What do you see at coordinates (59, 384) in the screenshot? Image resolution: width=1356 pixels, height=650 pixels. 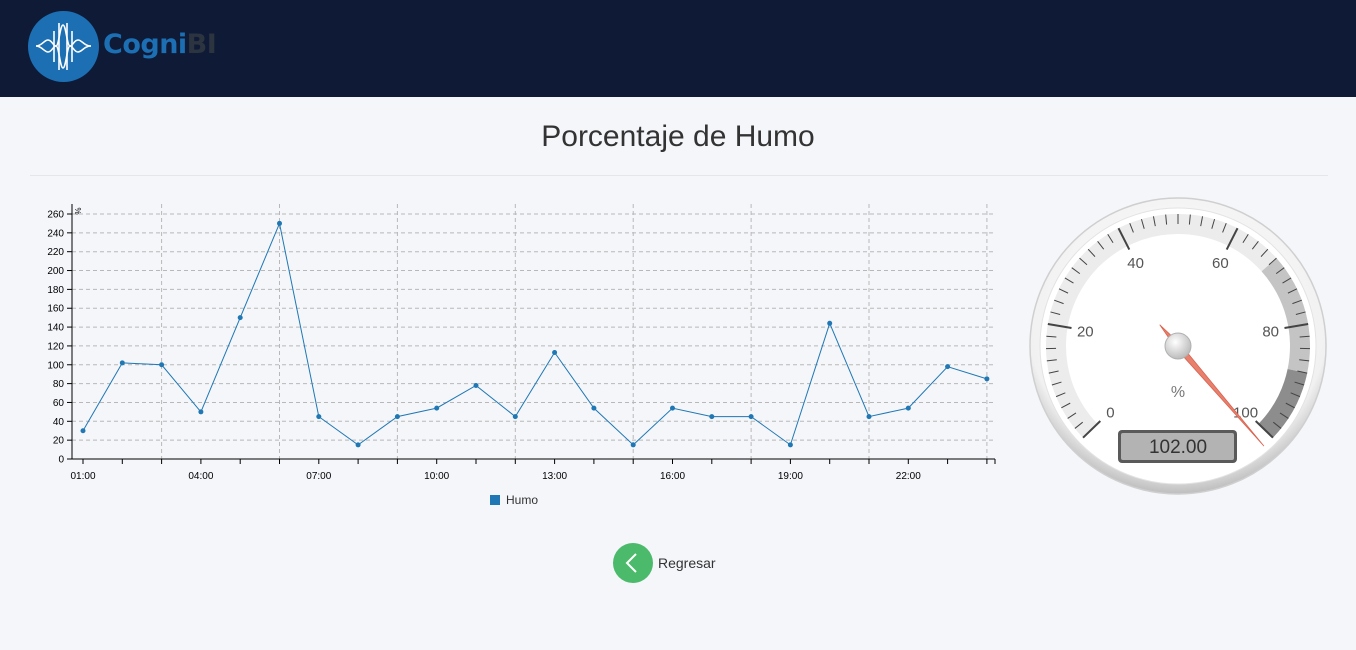 I see `y-tick-label: 80` at bounding box center [59, 384].